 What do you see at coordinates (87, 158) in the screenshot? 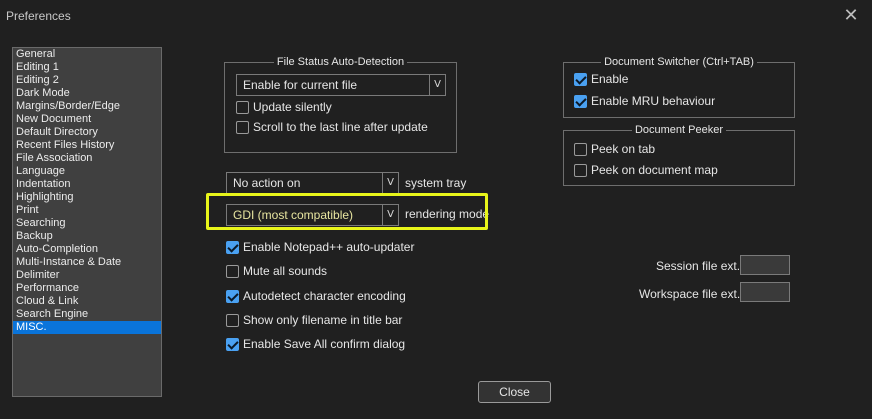
I see `sidebar-item-file-association: File Association` at bounding box center [87, 158].